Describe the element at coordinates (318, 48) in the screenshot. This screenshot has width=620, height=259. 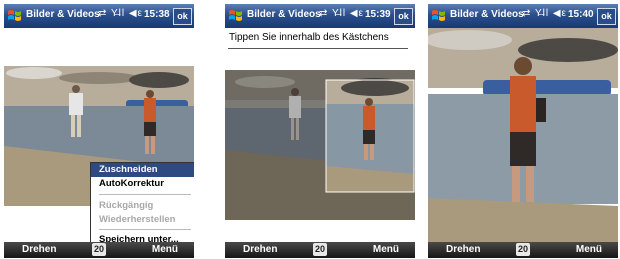
I see `divider` at that location.